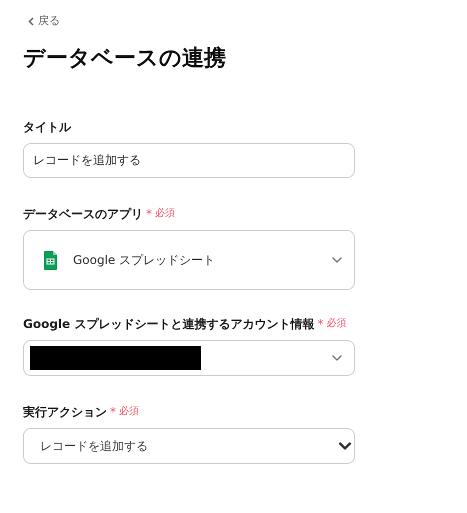 The image size is (467, 513). What do you see at coordinates (83, 214) in the screenshot?
I see `field-label: データベースのアプリ` at bounding box center [83, 214].